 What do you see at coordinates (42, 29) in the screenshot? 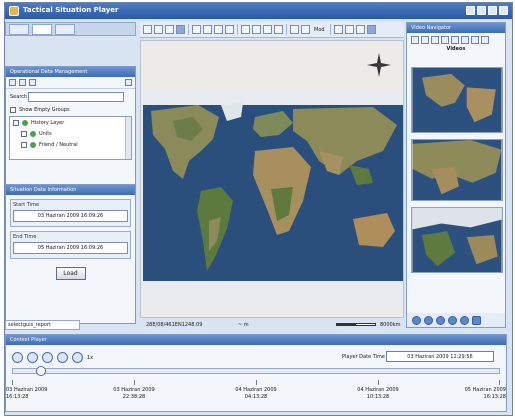
I see `tab-data` at bounding box center [42, 29].